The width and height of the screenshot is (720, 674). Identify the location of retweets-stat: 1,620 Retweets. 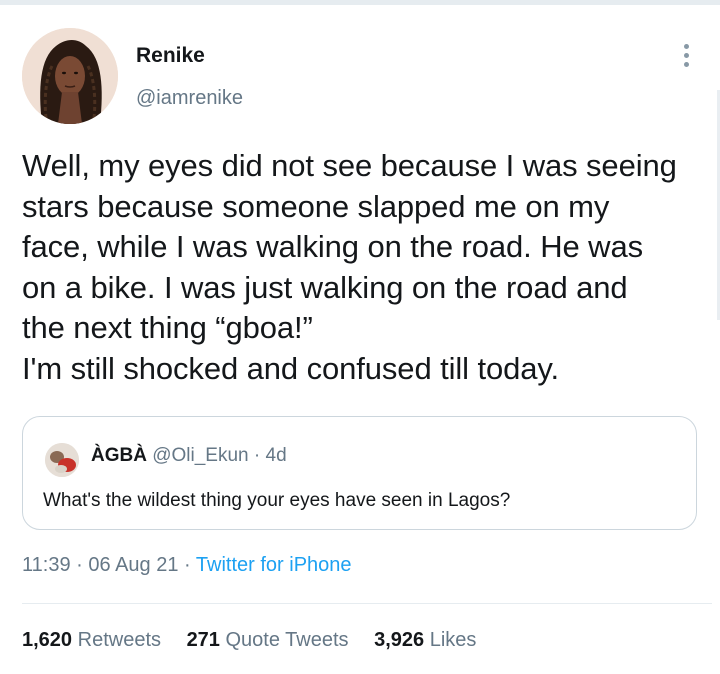
(91, 640).